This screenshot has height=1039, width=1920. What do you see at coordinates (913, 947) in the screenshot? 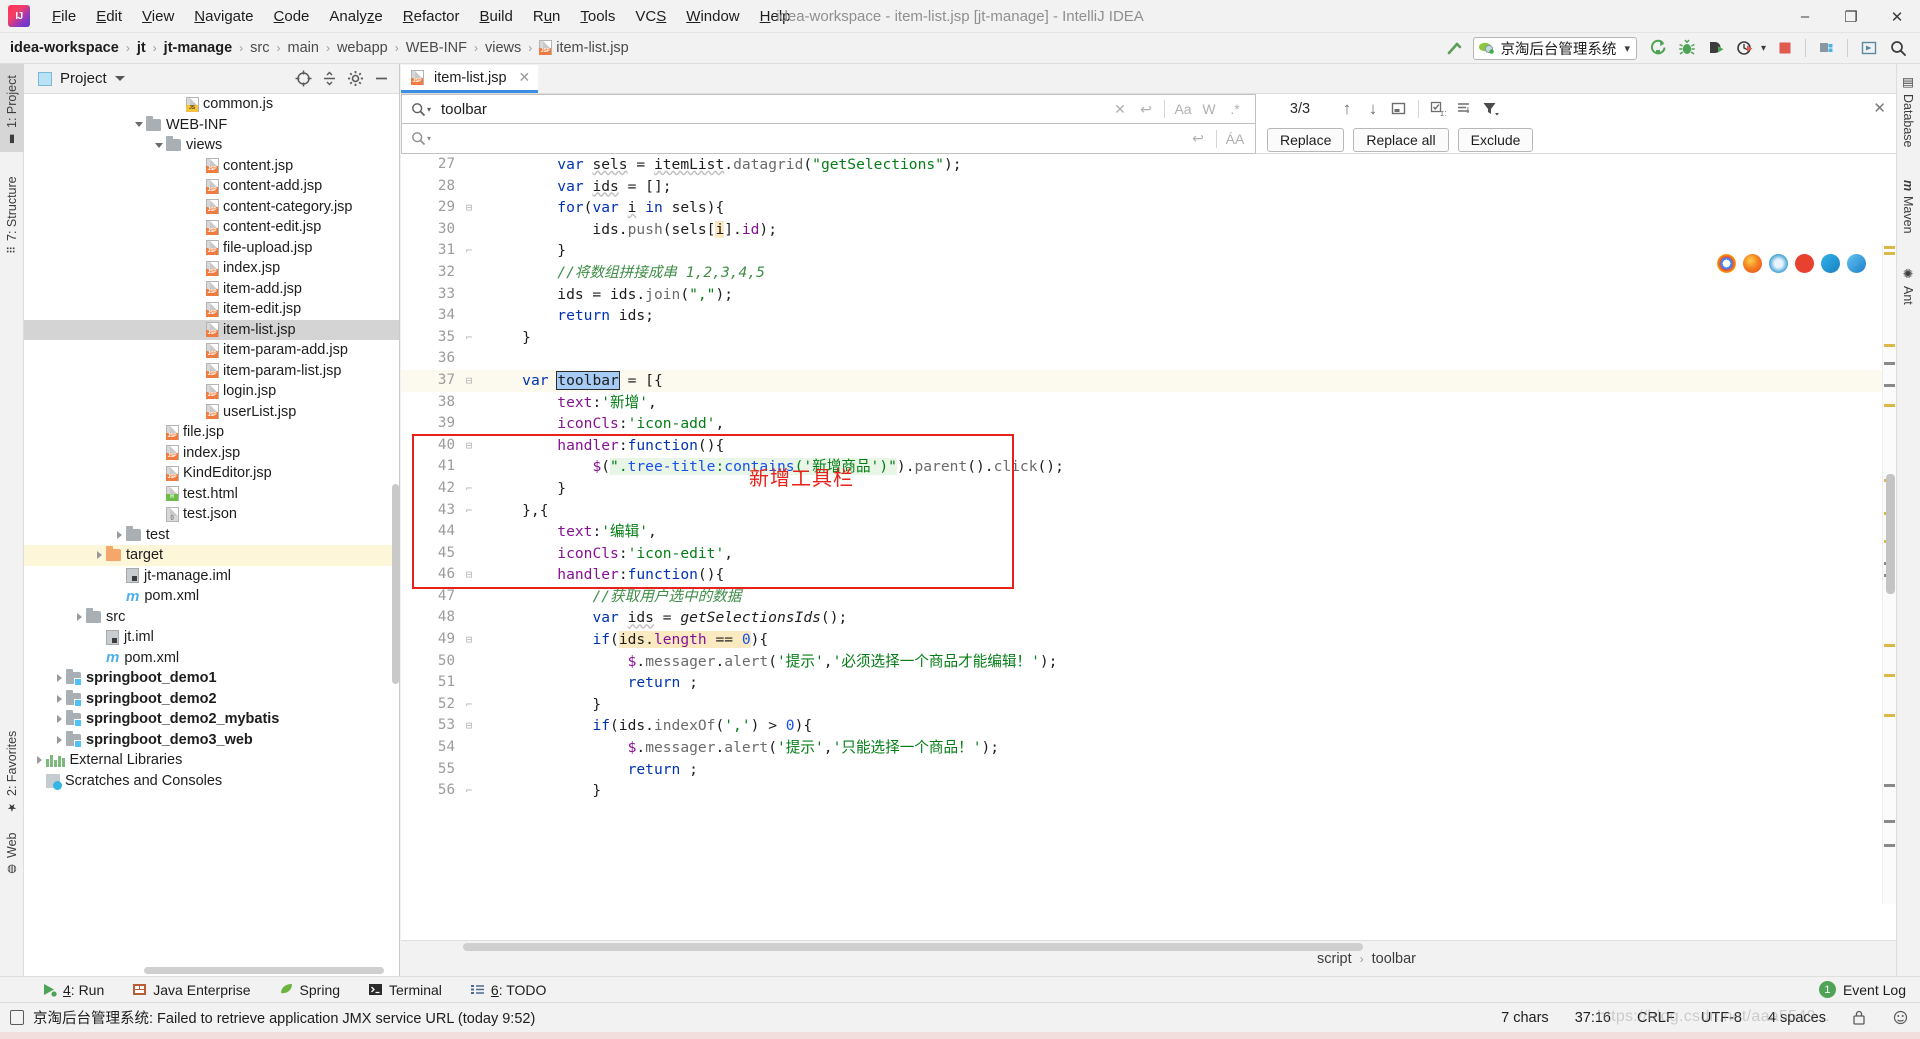
I see `editor-horizontal-scrollbar` at bounding box center [913, 947].